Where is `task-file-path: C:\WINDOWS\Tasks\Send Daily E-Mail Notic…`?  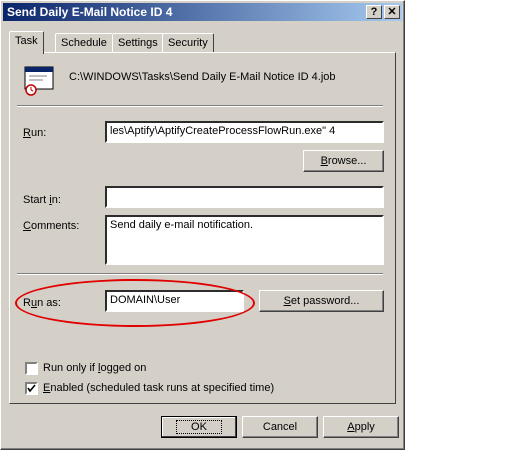
task-file-path: C:\WINDOWS\Tasks\Send Daily E-Mail Notic… is located at coordinates (202, 77).